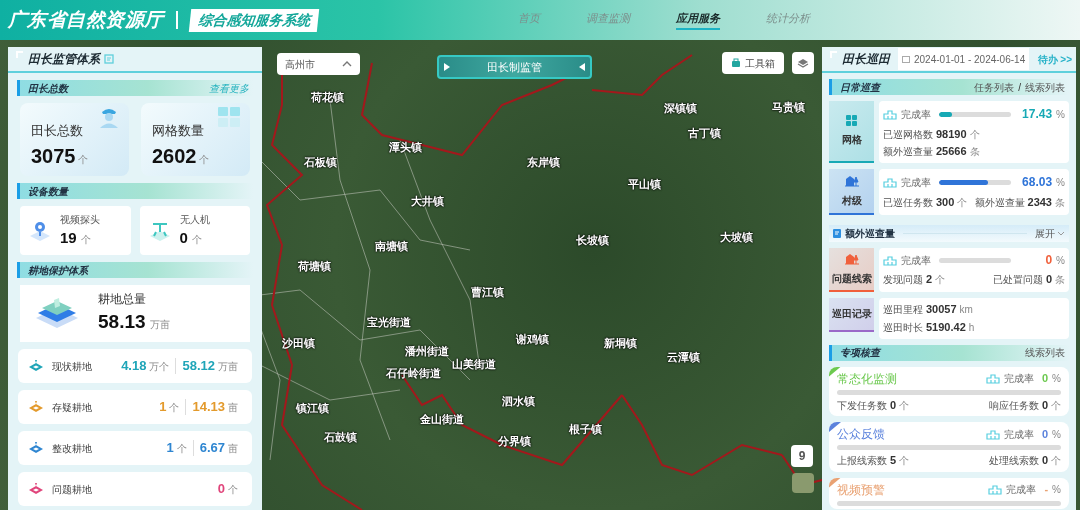 The image size is (1080, 510). What do you see at coordinates (753, 63) in the screenshot?
I see `toolbox-button: 工具箱` at bounding box center [753, 63].